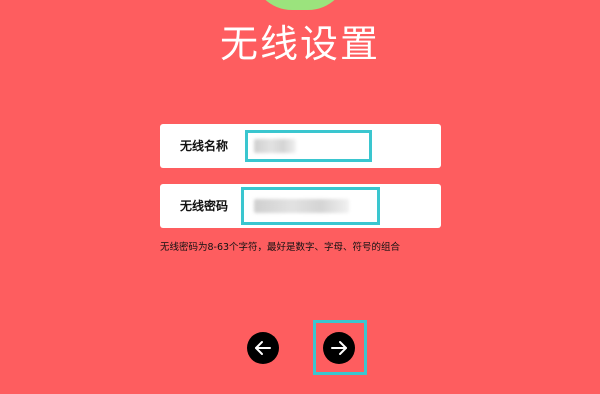 This screenshot has width=600, height=394. I want to click on wireless-password-input, so click(310, 206).